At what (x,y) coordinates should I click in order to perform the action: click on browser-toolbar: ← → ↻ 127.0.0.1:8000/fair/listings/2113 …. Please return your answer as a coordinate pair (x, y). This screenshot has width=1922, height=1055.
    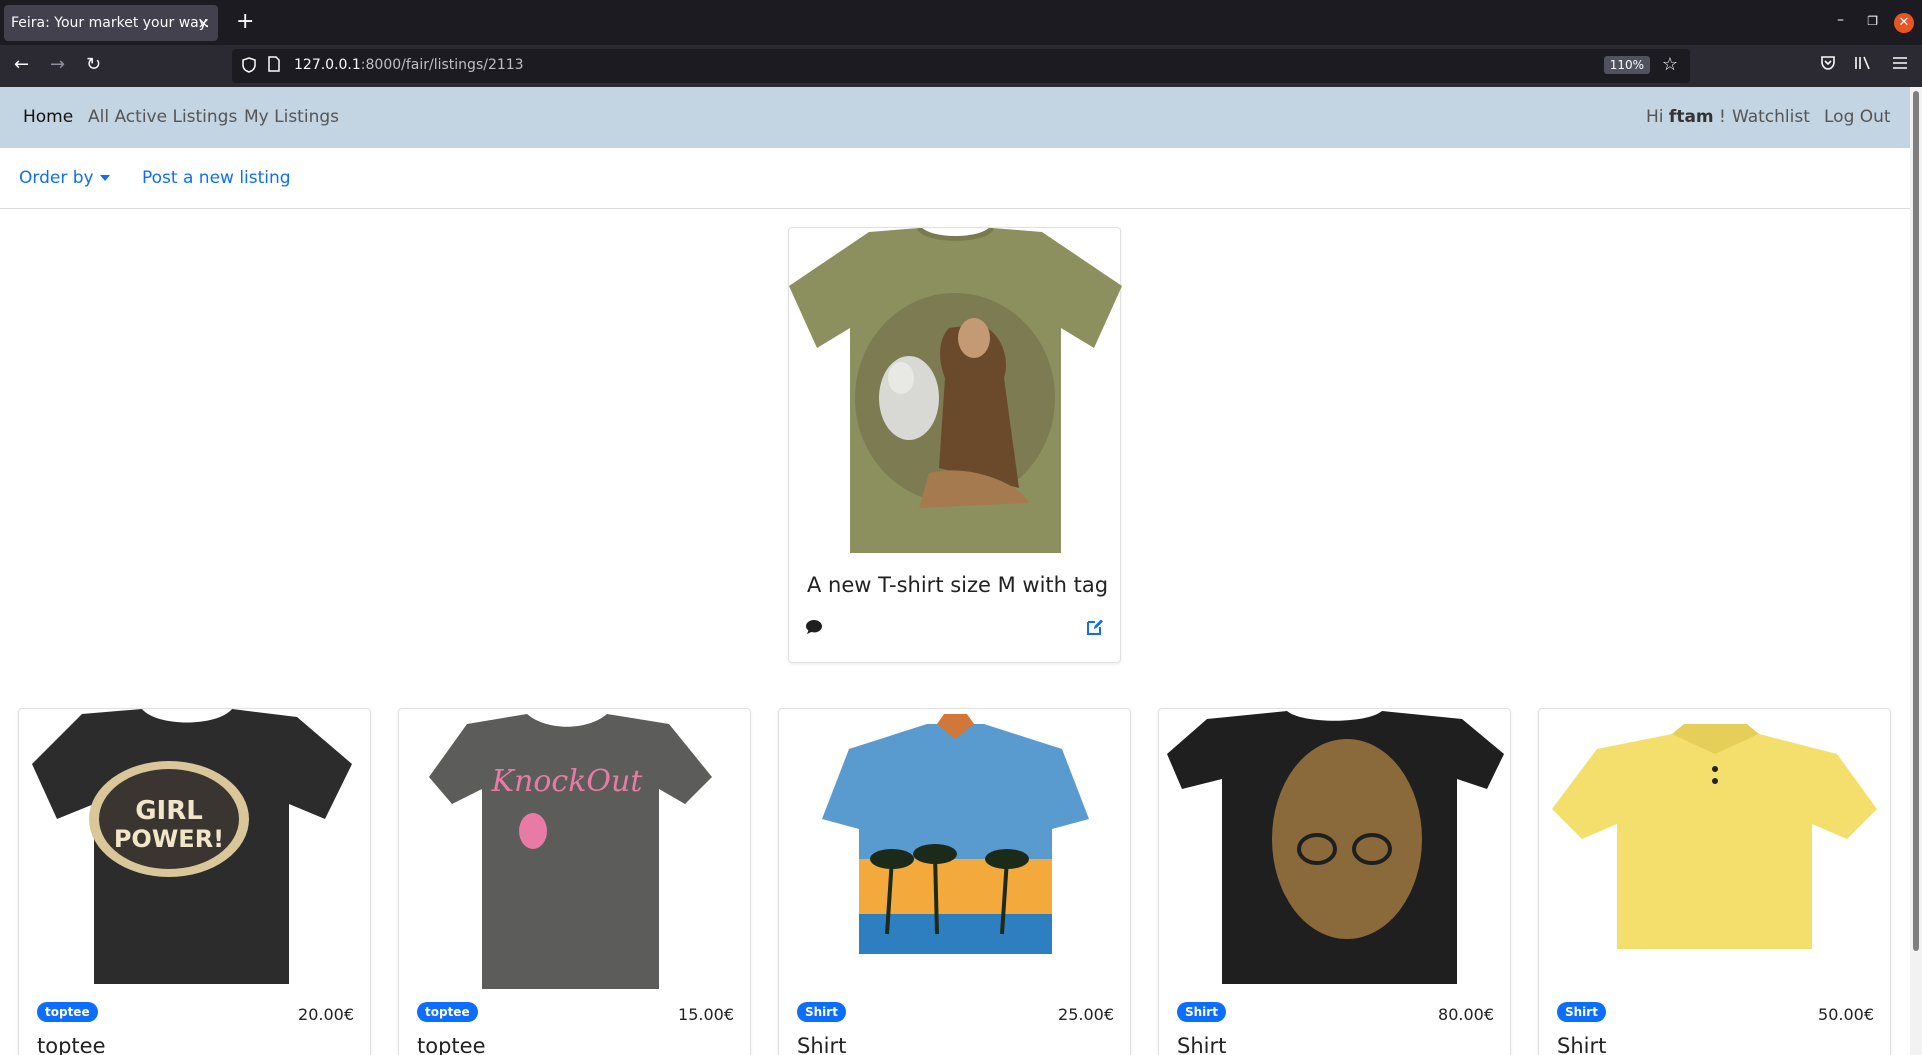
    Looking at the image, I should click on (961, 66).